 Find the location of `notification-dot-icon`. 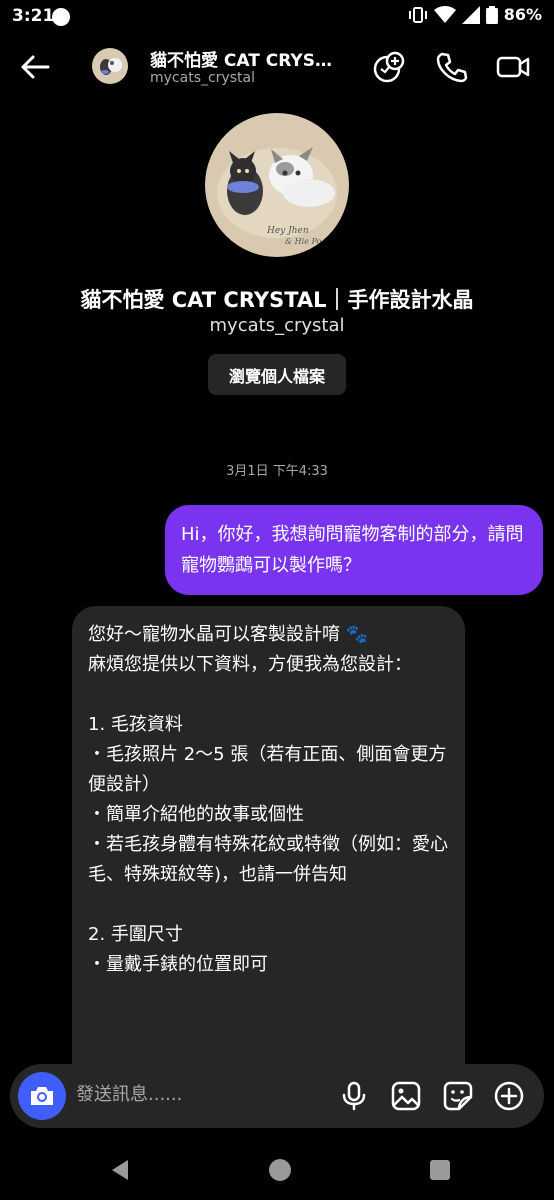

notification-dot-icon is located at coordinates (61, 17).